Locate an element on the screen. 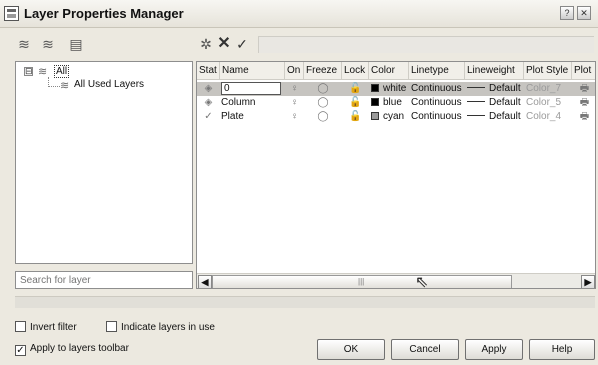  apply-to-toolbar-label: Apply to layers toolbar is located at coordinates (79, 348).